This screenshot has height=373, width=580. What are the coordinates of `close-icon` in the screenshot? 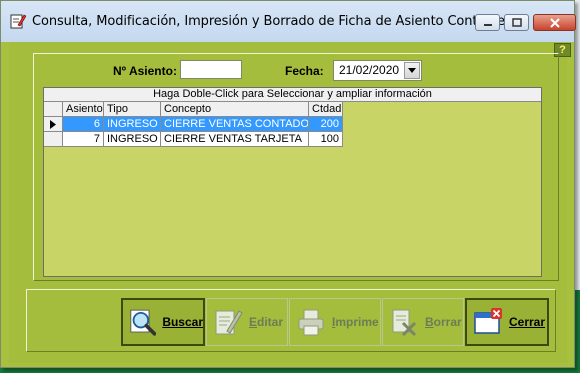 It's located at (554, 22).